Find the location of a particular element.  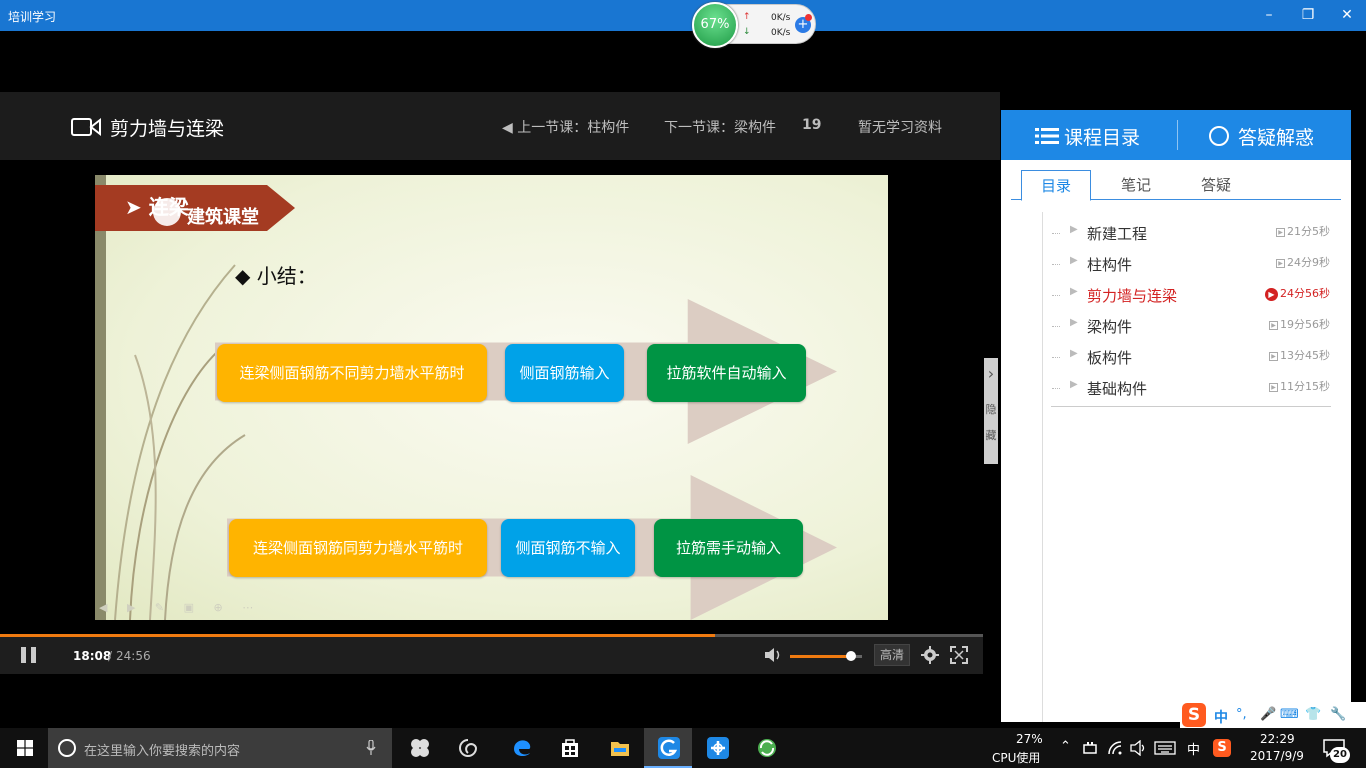

row2-condition-box: 连梁侧面钢筋同剪力墙水平筋时 is located at coordinates (358, 548).